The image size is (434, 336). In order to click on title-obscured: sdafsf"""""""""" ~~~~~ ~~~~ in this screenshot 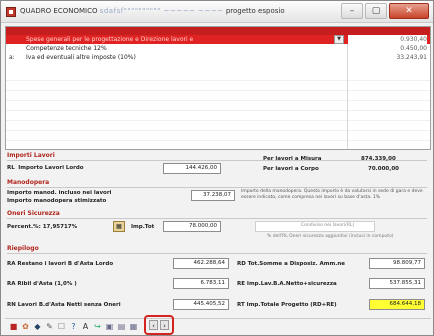, I will do `click(161, 11)`.